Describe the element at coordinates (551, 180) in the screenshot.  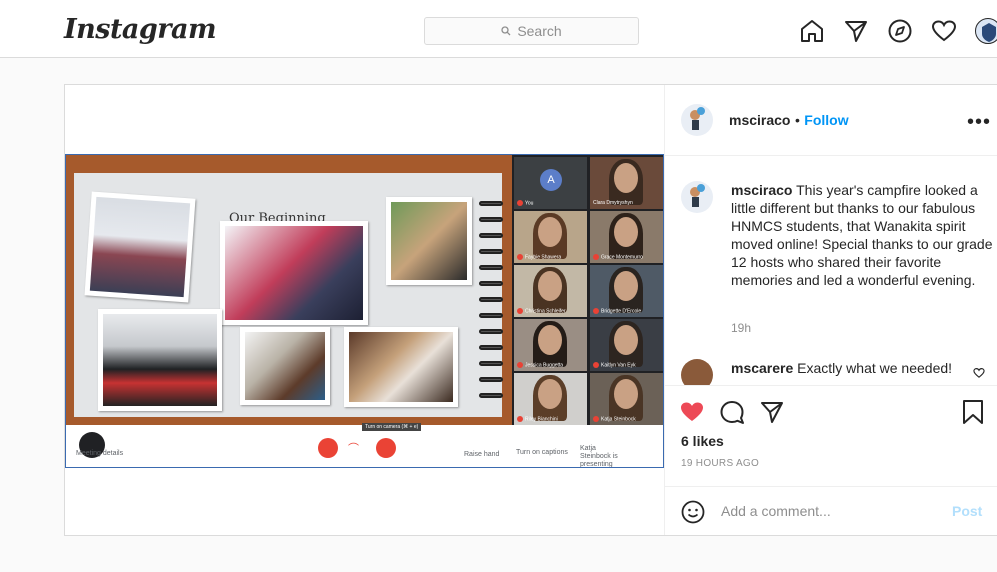
I see `participant-avatar-letter: A` at that location.